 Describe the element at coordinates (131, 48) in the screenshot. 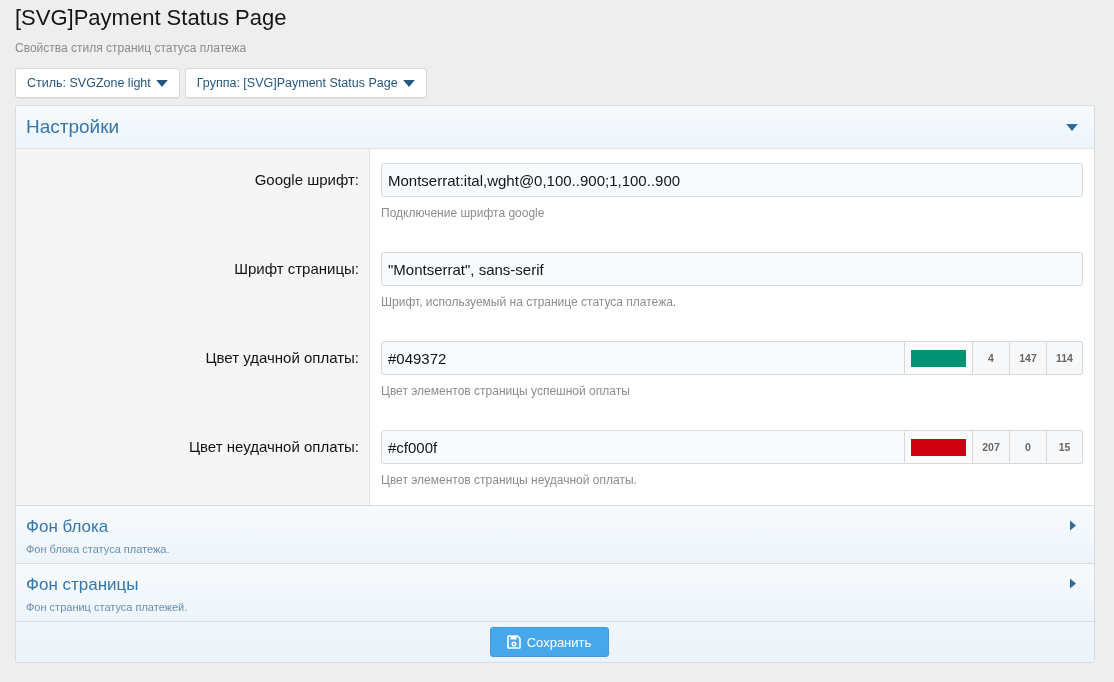

I see `page-description: Свойства стиля страниц статуса платежа` at that location.